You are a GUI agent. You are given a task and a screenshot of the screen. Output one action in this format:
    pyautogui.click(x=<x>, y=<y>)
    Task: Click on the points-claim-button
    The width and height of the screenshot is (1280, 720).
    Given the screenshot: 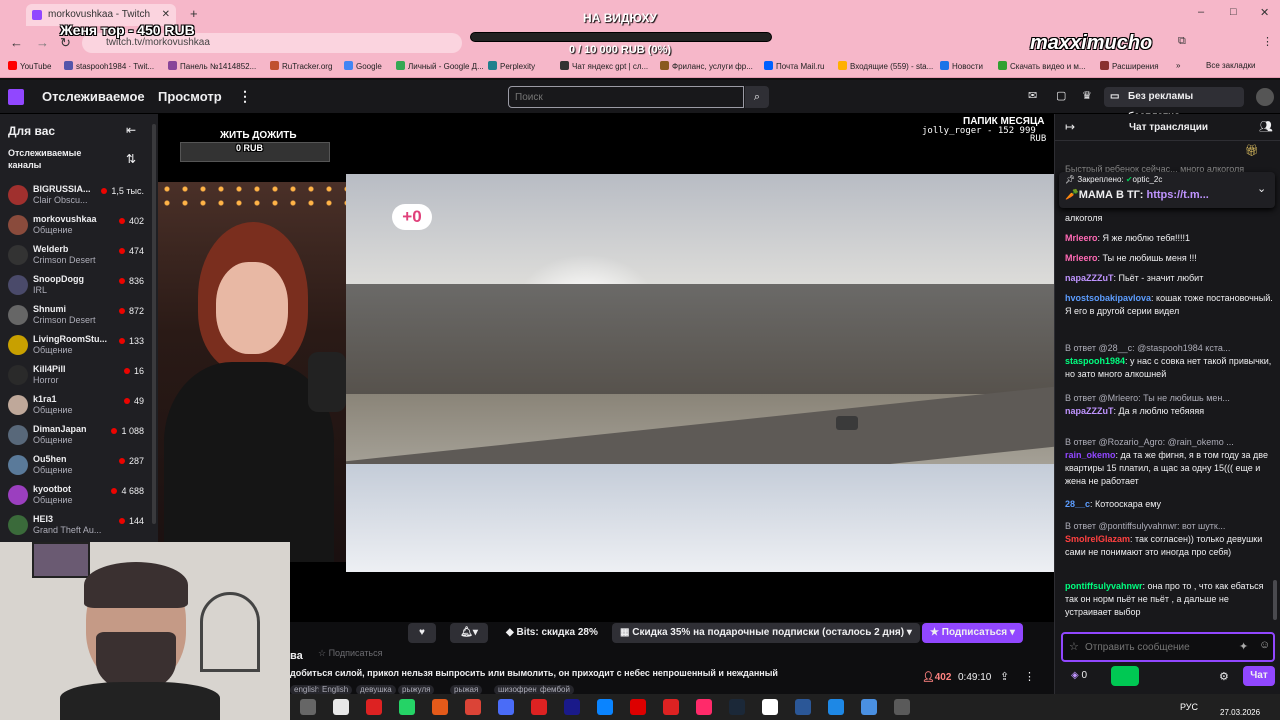 What is the action you would take?
    pyautogui.click(x=1125, y=676)
    